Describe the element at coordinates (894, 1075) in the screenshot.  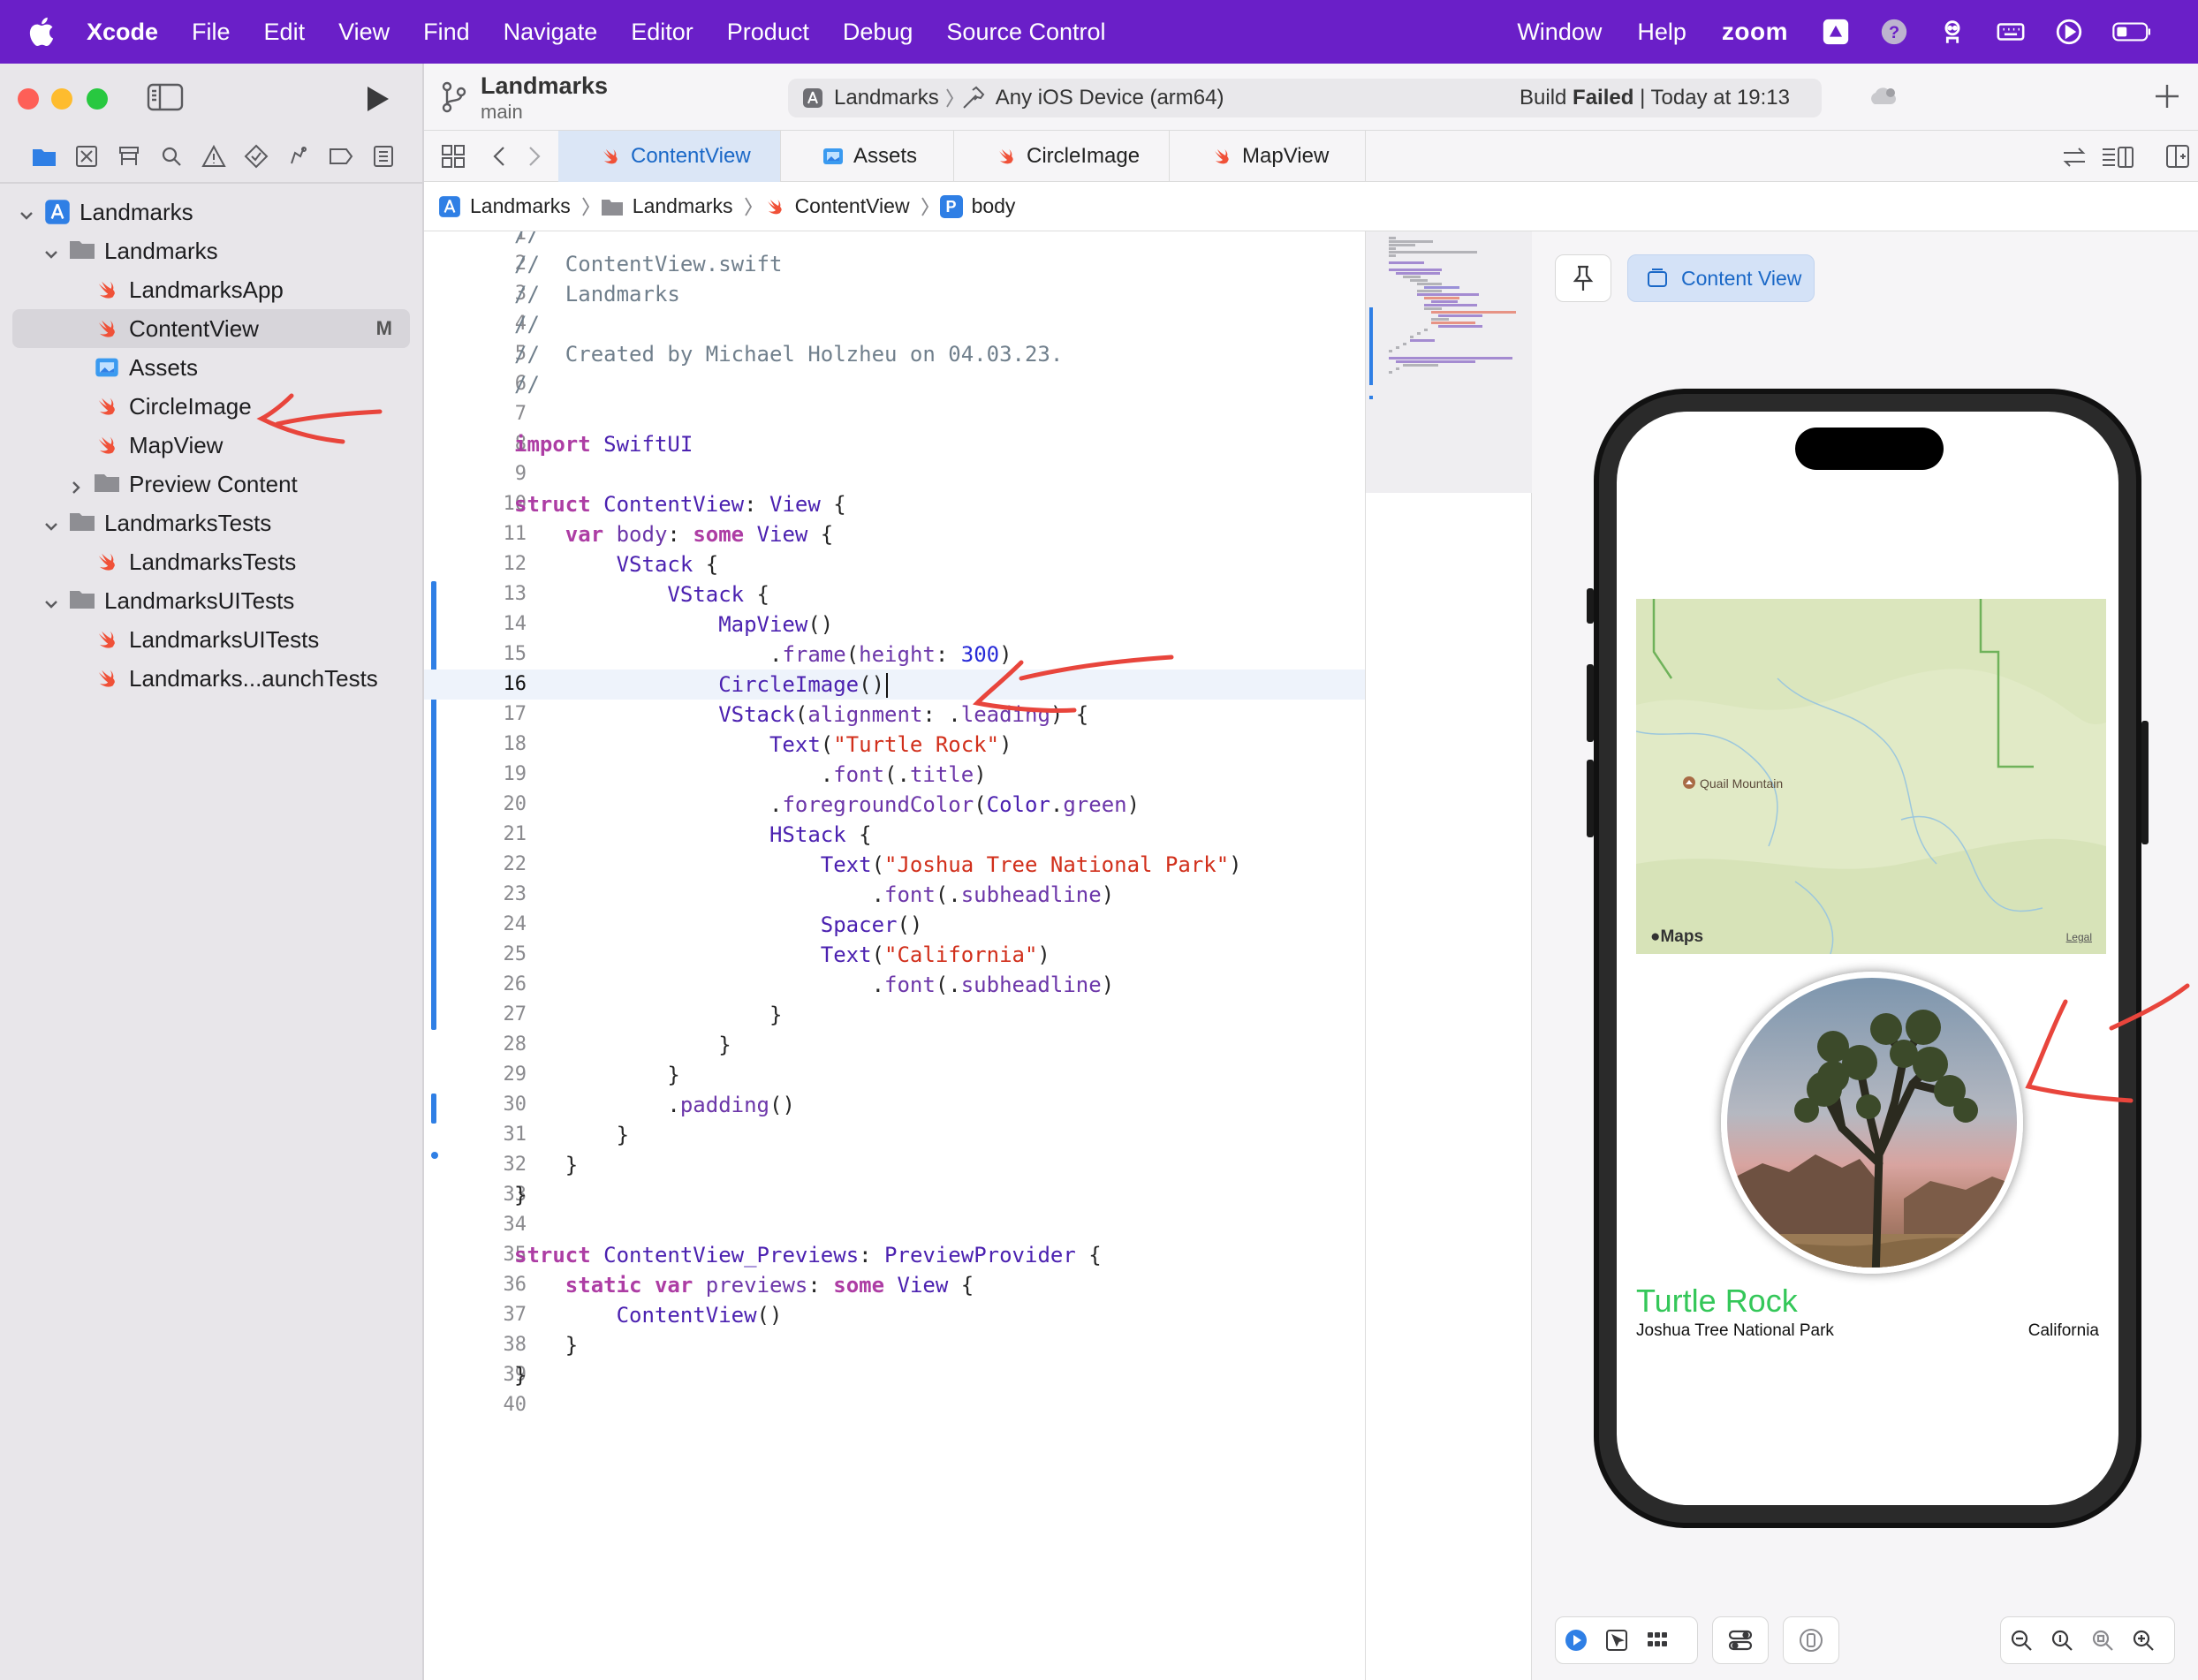
I see `code-line: 29 }` at that location.